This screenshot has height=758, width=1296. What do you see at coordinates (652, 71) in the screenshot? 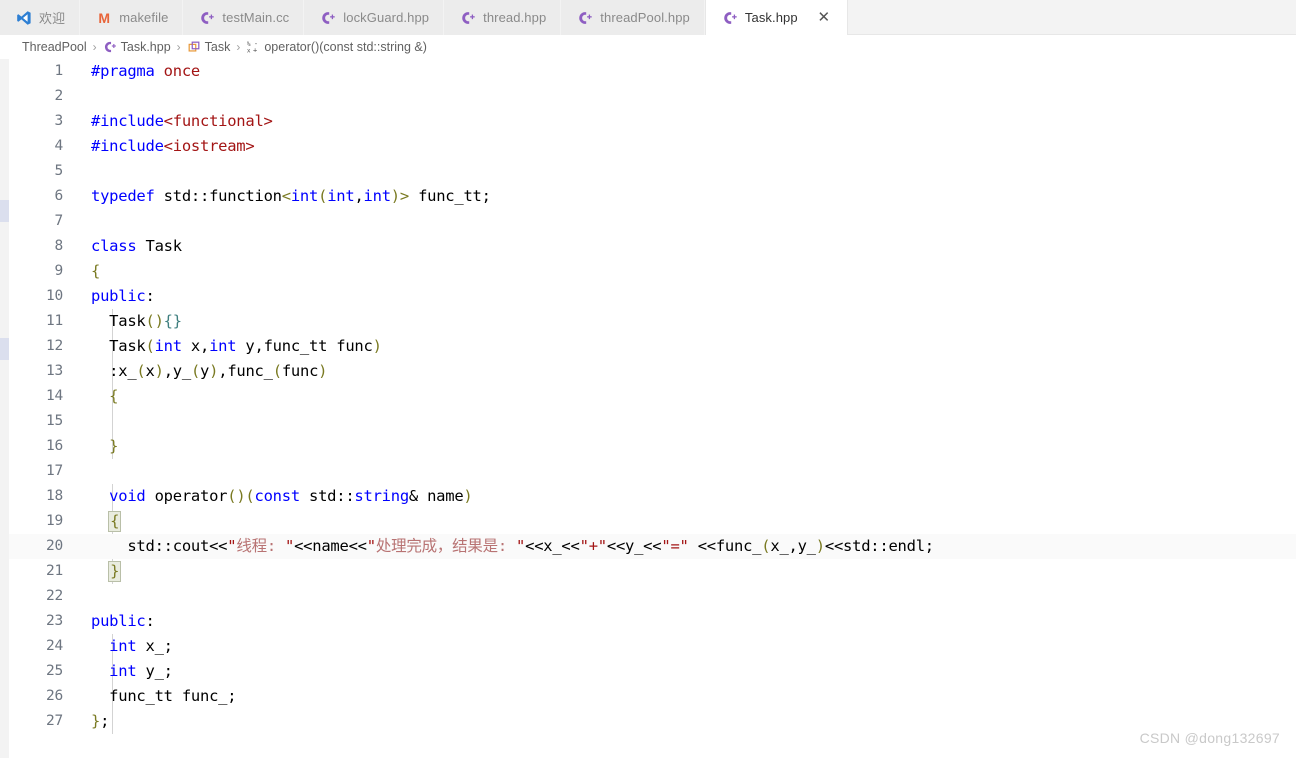
I see `code-line: 1 #pragma once` at bounding box center [652, 71].